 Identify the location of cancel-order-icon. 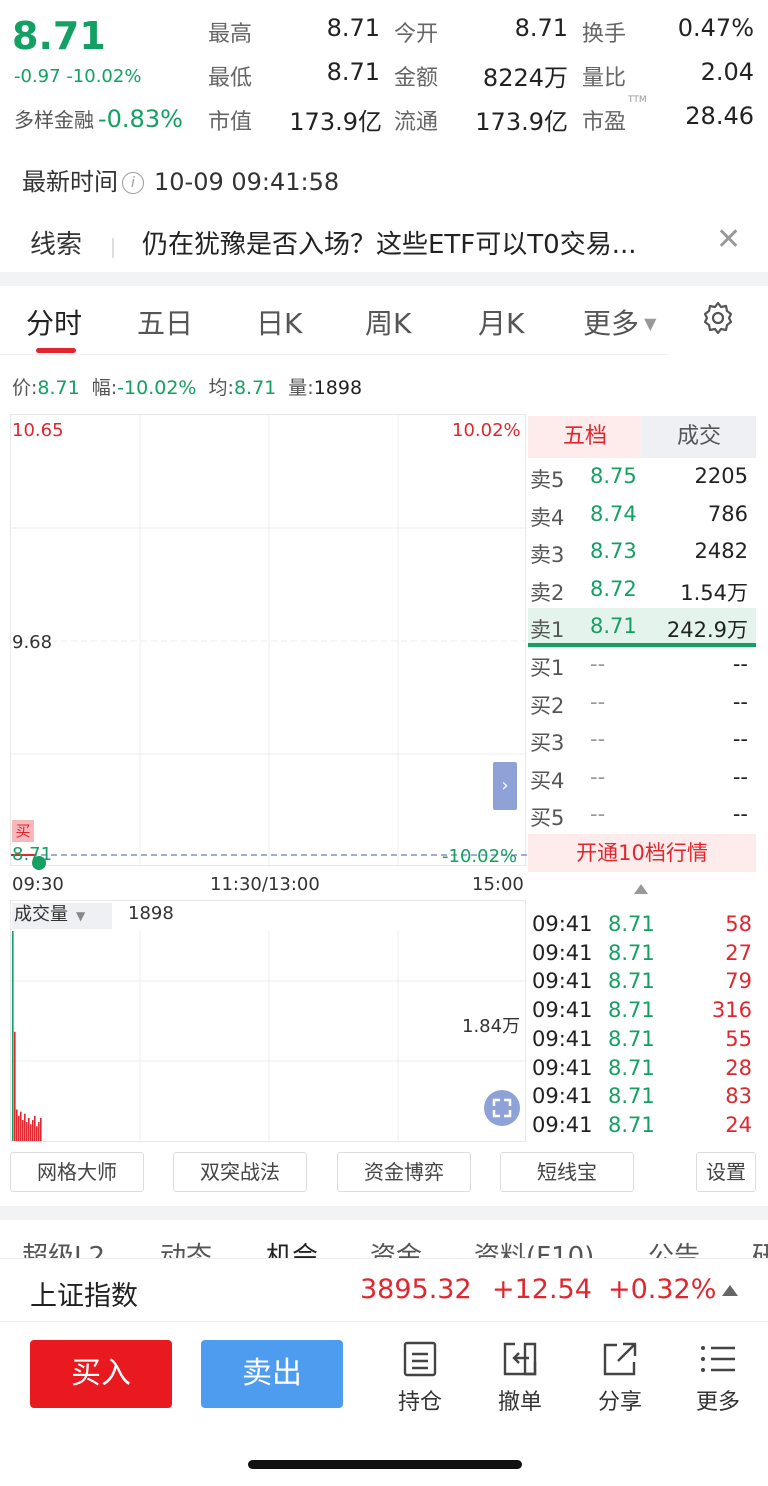
(520, 1359).